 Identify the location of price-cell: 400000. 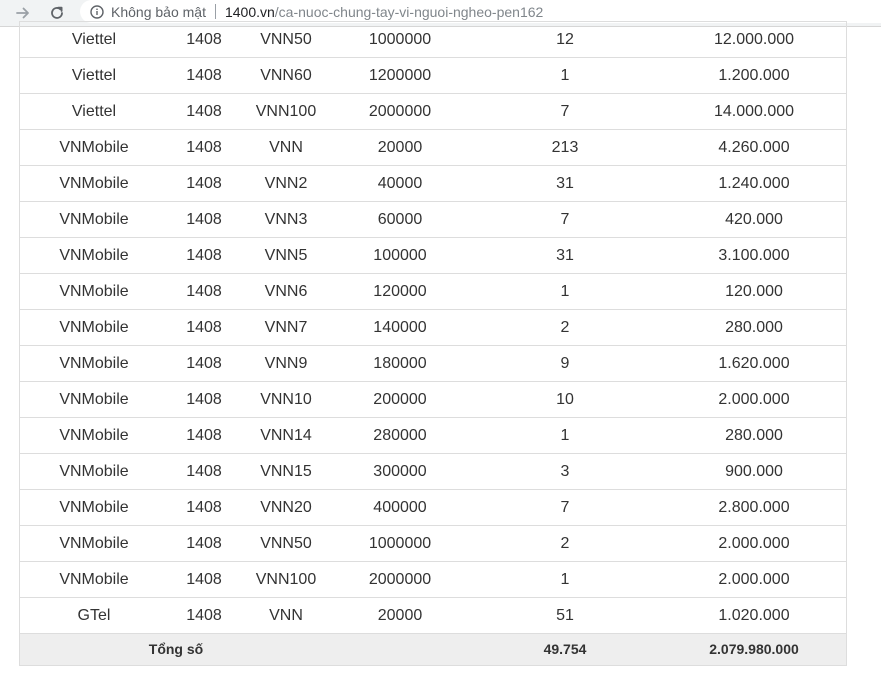
(400, 507).